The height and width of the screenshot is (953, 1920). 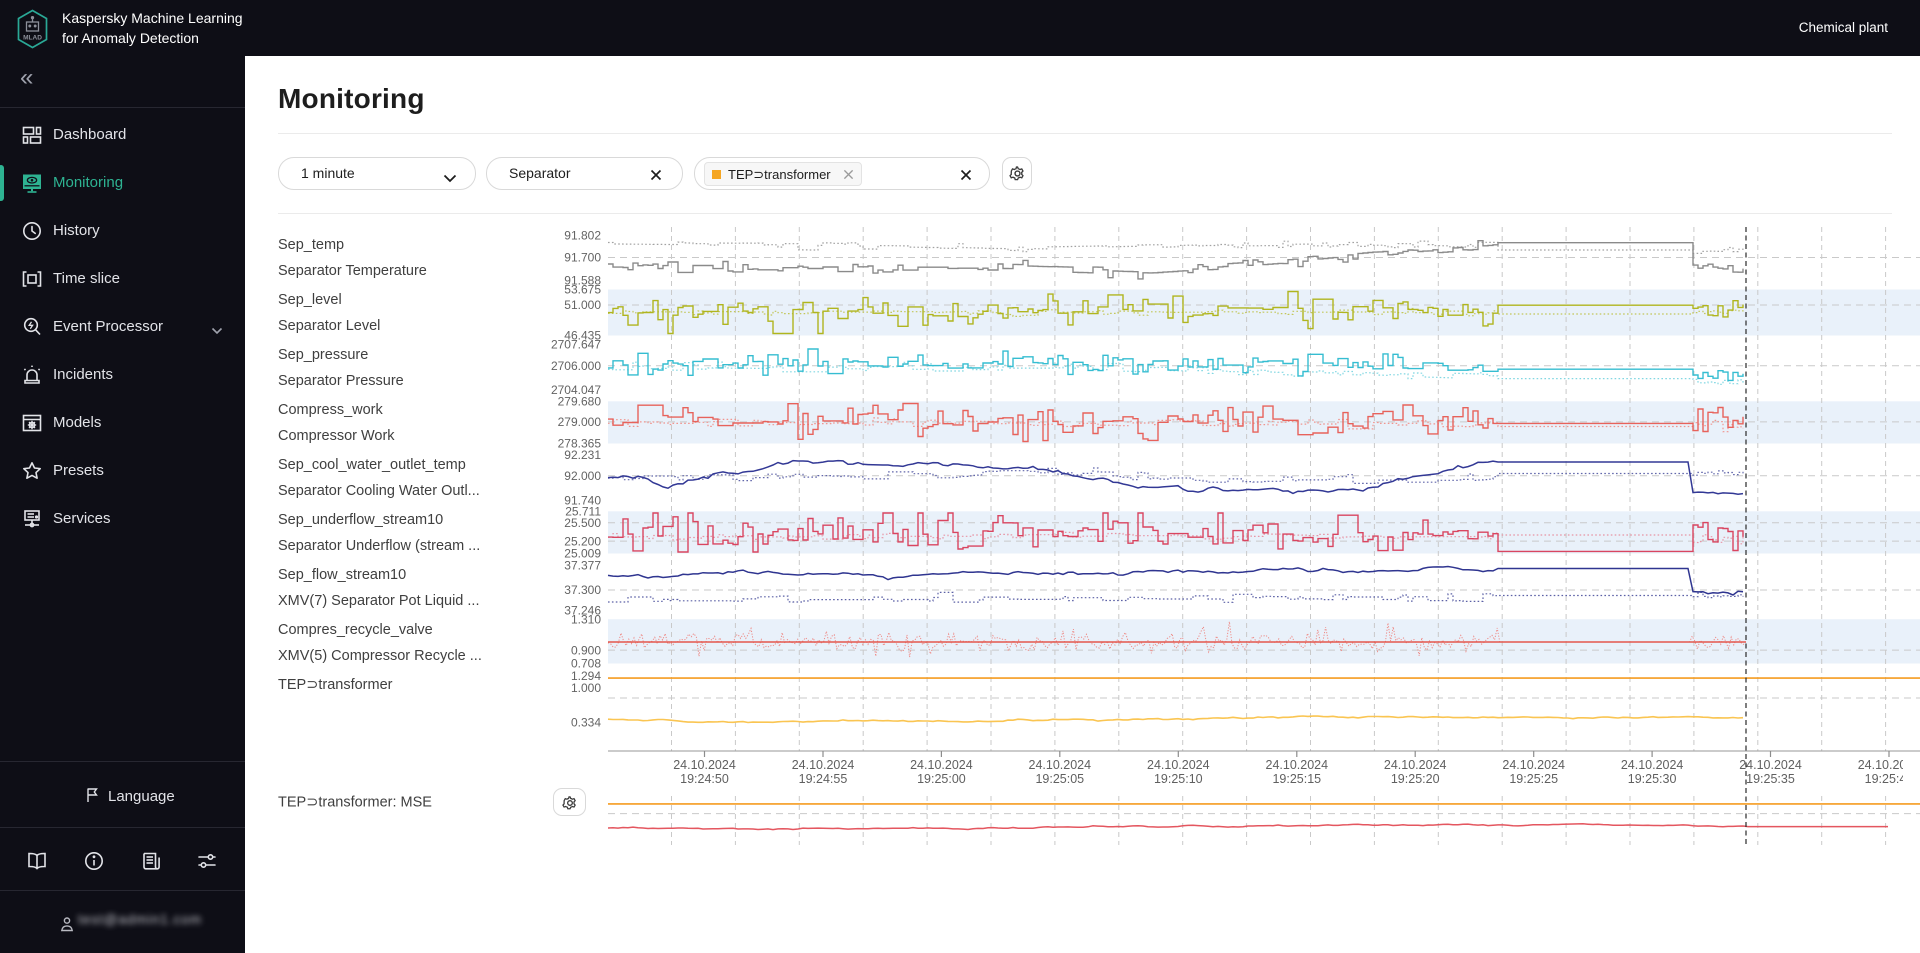 What do you see at coordinates (32, 38) in the screenshot?
I see `svg-text: MLAD` at bounding box center [32, 38].